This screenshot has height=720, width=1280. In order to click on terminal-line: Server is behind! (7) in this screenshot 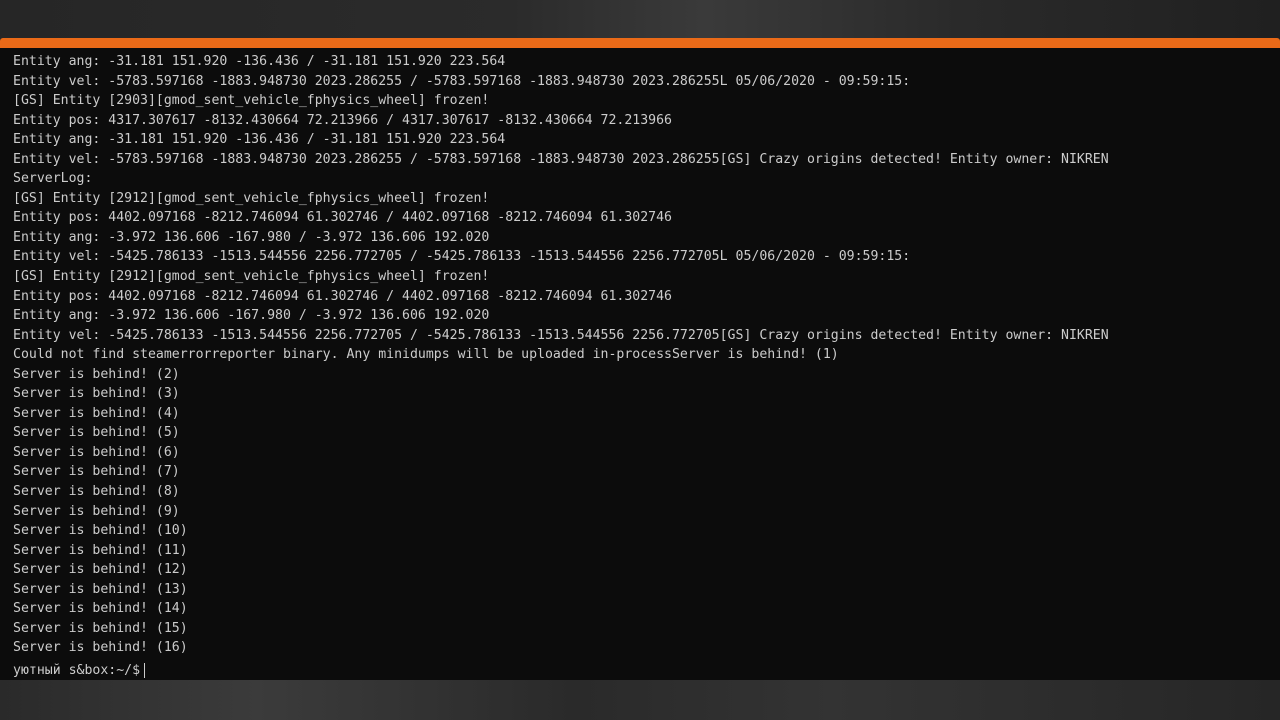, I will do `click(96, 472)`.